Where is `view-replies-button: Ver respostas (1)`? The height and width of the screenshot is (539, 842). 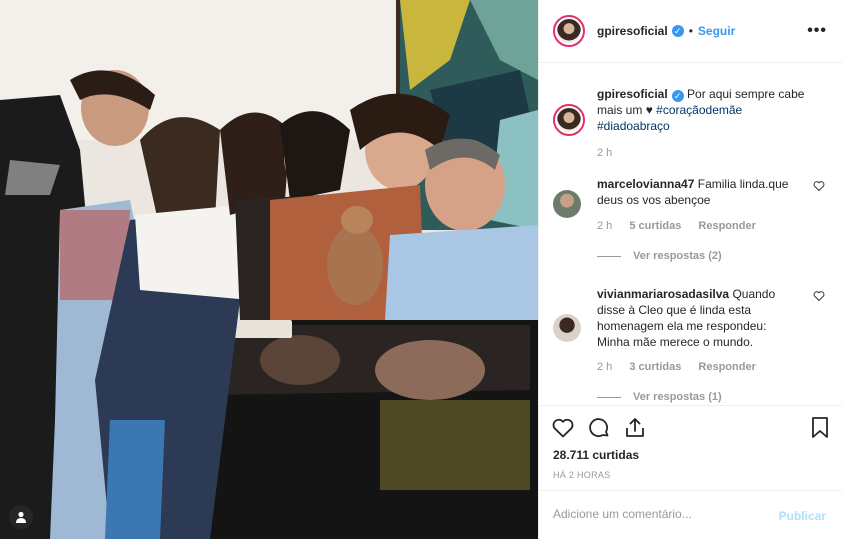
view-replies-button: Ver respostas (1) is located at coordinates (659, 397).